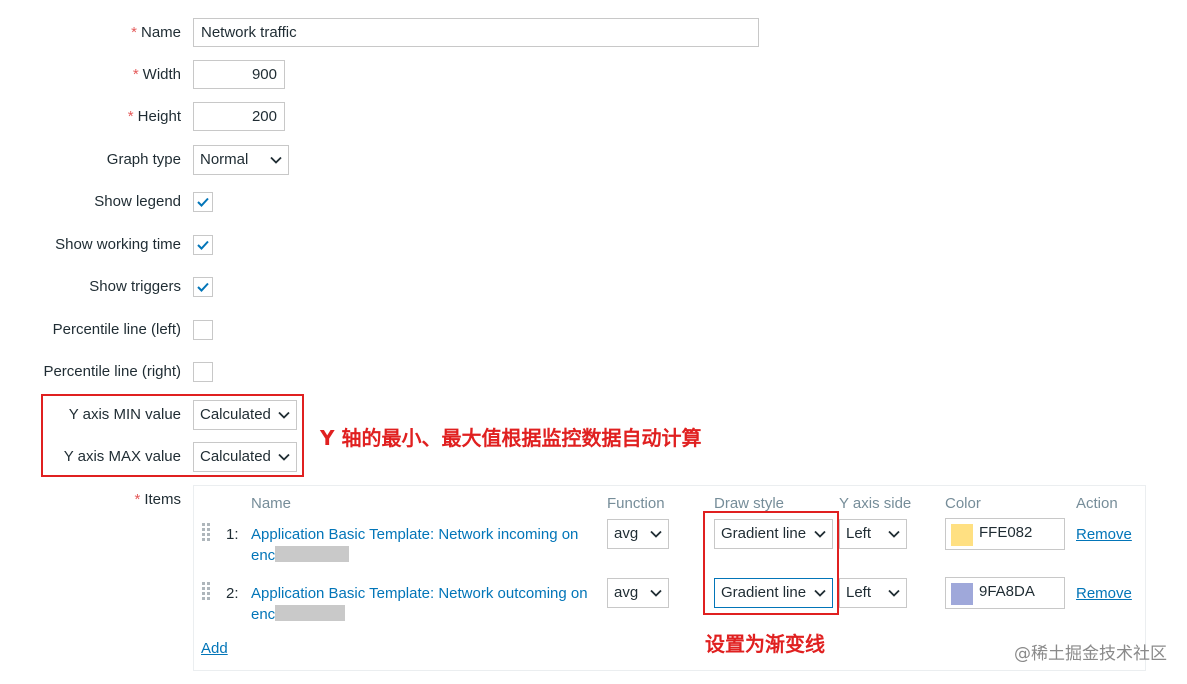 This screenshot has width=1187, height=684. I want to click on row-index: 2:, so click(232, 593).